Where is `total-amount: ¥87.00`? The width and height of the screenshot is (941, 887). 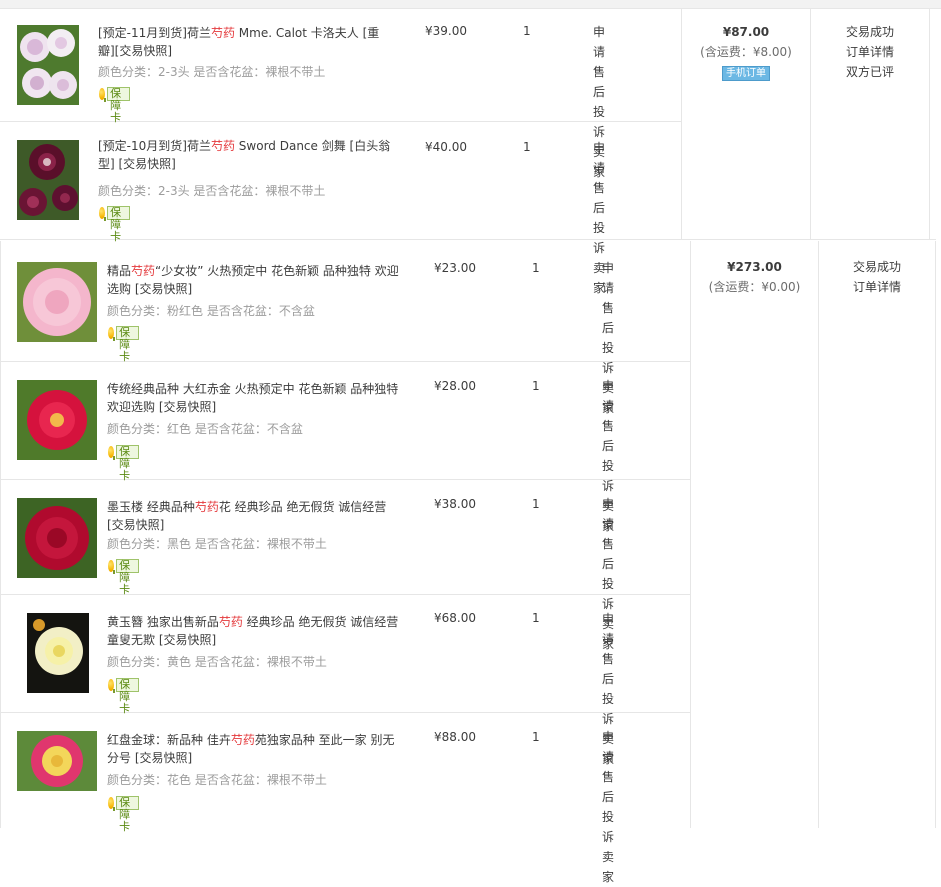 total-amount: ¥87.00 is located at coordinates (746, 32).